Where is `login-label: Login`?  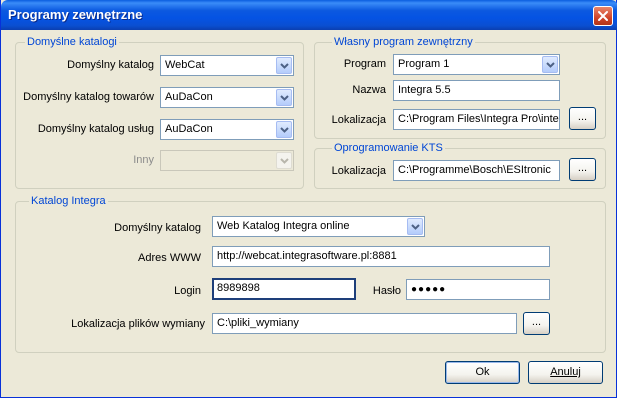
login-label: Login is located at coordinates (187, 291).